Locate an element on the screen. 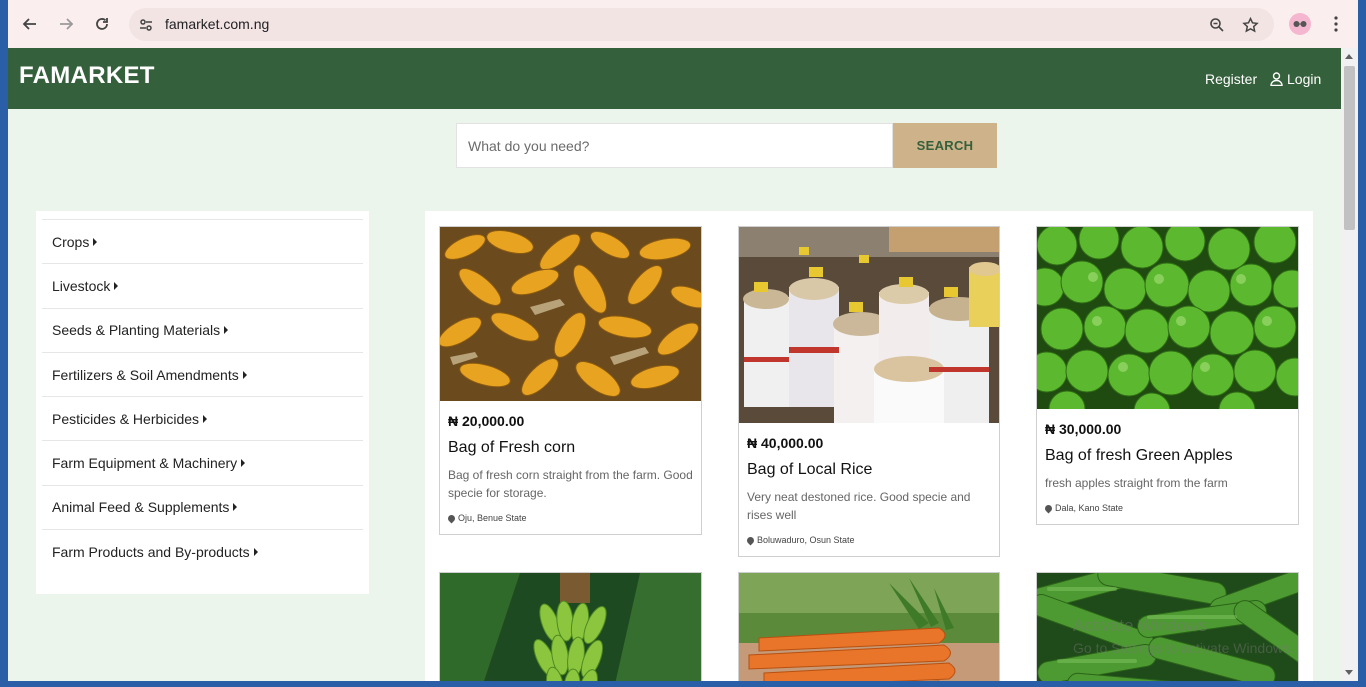  product-location: Oju, Benue State is located at coordinates (569, 518).